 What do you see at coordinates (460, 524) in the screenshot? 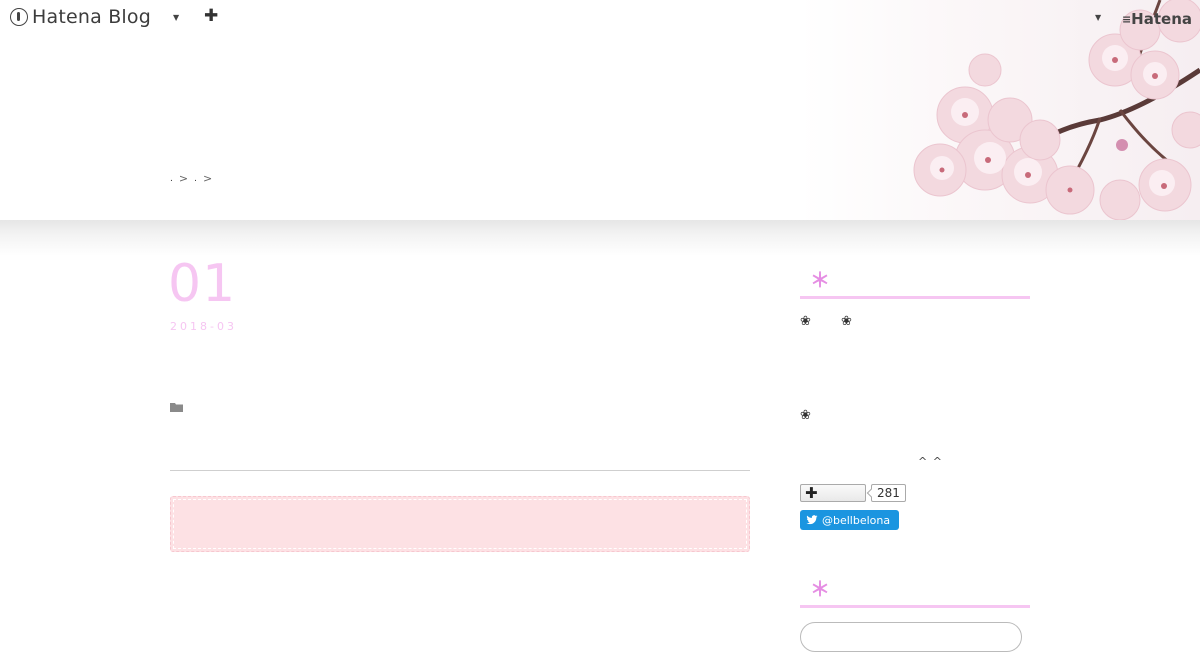
I see `entry-notice-box` at bounding box center [460, 524].